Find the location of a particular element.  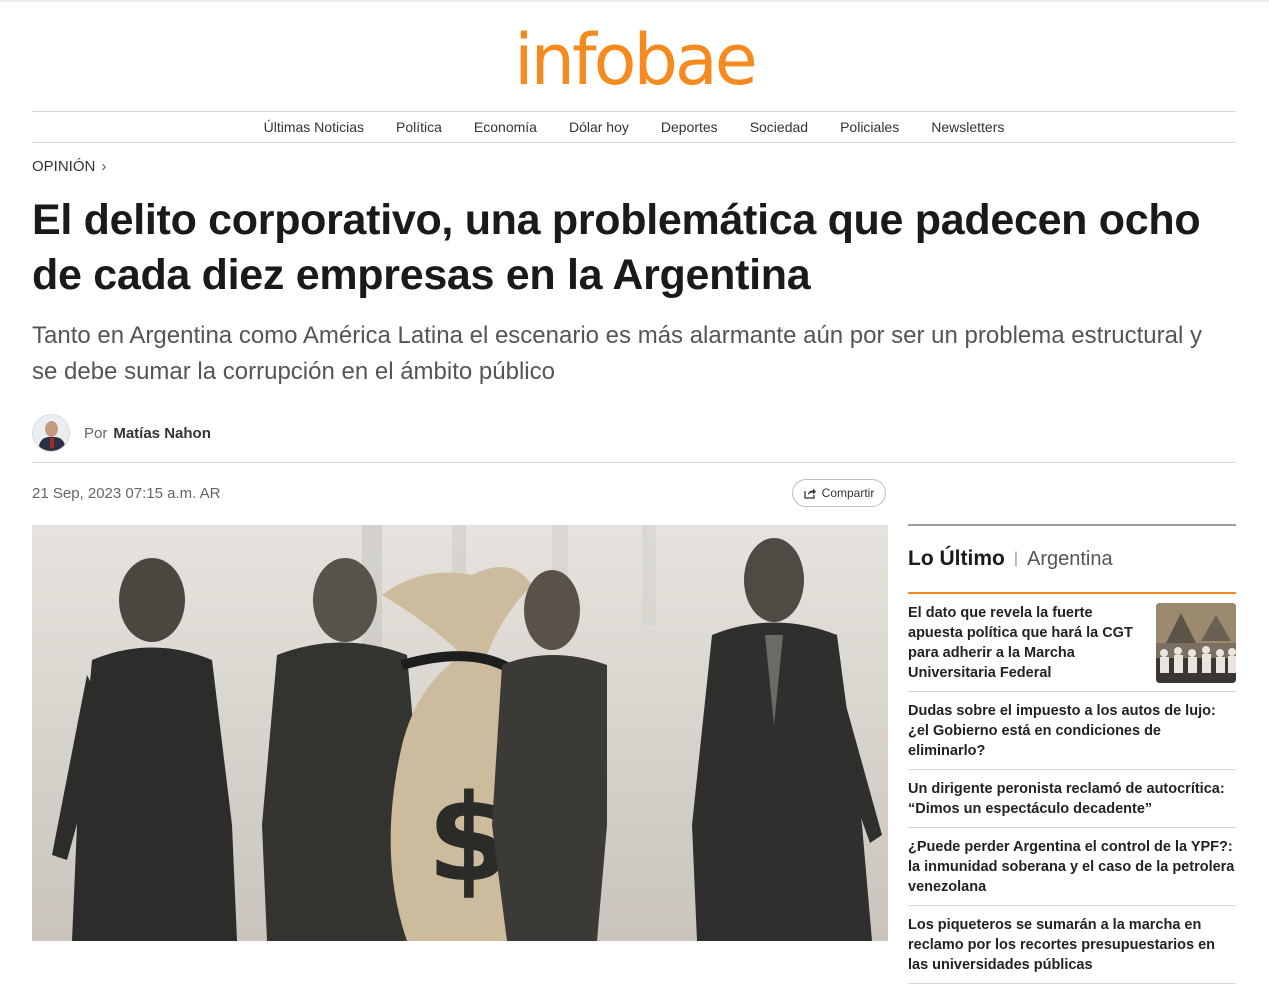

top-border is located at coordinates (634, 1).